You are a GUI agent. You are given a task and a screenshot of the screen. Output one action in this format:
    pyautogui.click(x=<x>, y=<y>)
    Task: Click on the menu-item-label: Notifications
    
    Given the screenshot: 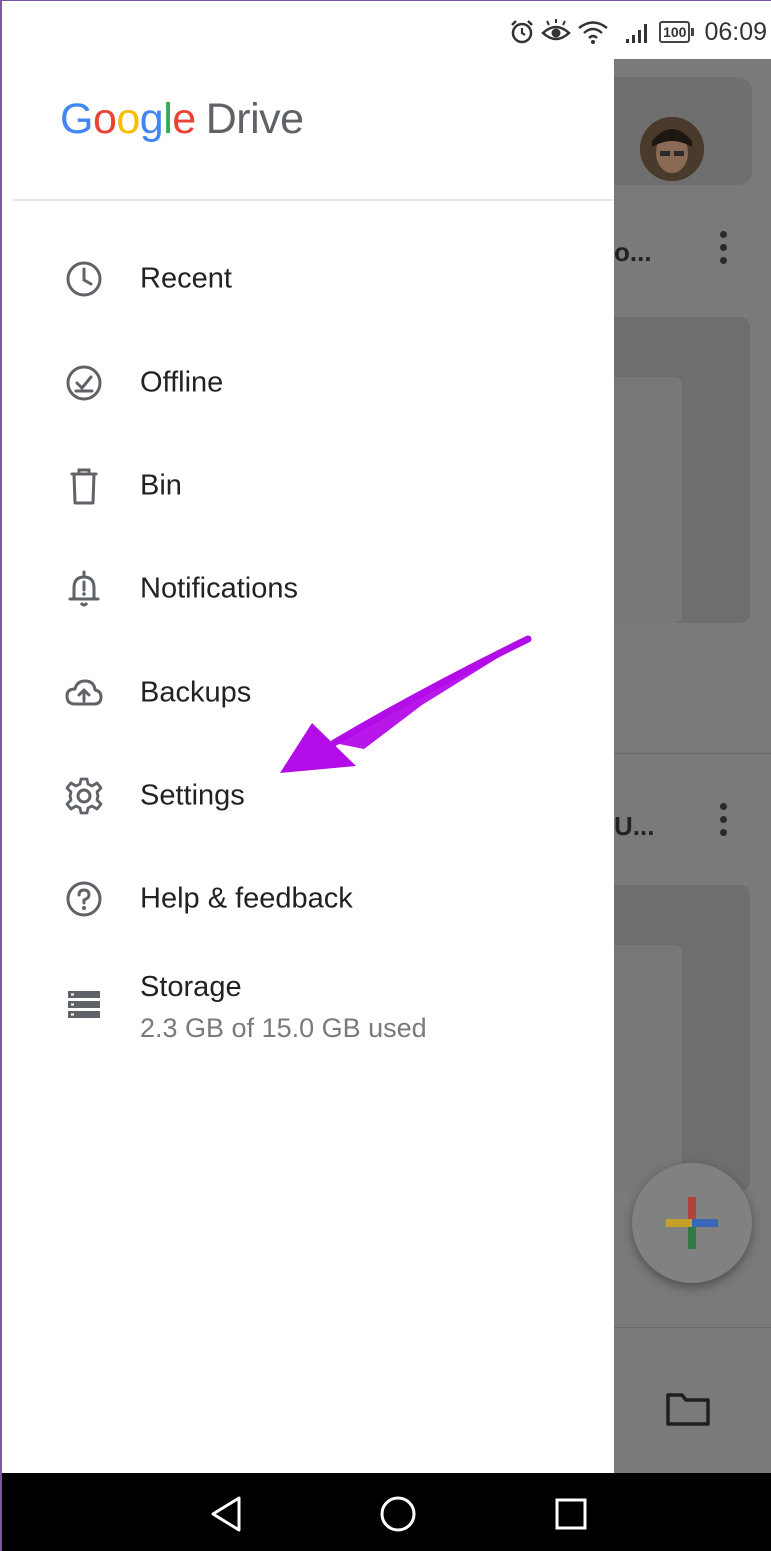 What is the action you would take?
    pyautogui.click(x=219, y=588)
    